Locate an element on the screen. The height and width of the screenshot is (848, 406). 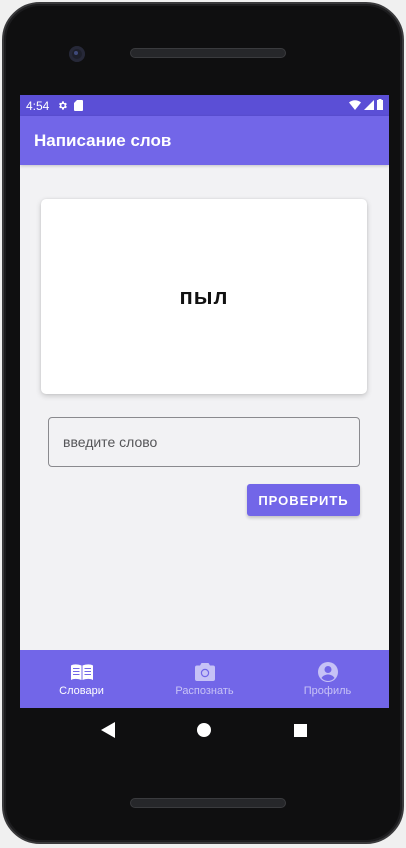
nav-item-dictionaries: Словари is located at coordinates (81, 679).